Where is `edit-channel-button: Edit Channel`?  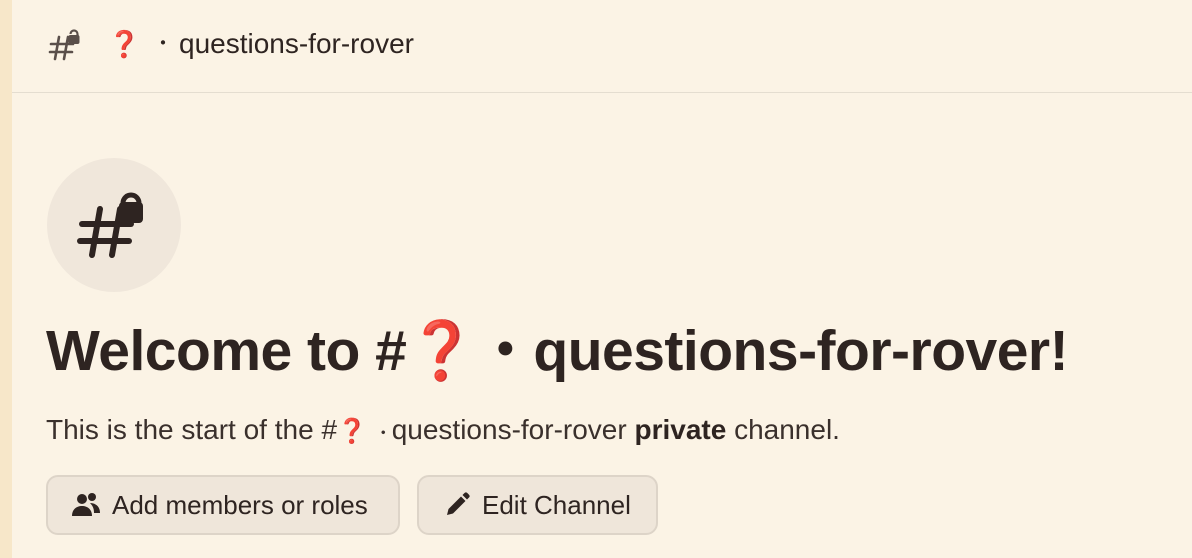 edit-channel-button: Edit Channel is located at coordinates (537, 505).